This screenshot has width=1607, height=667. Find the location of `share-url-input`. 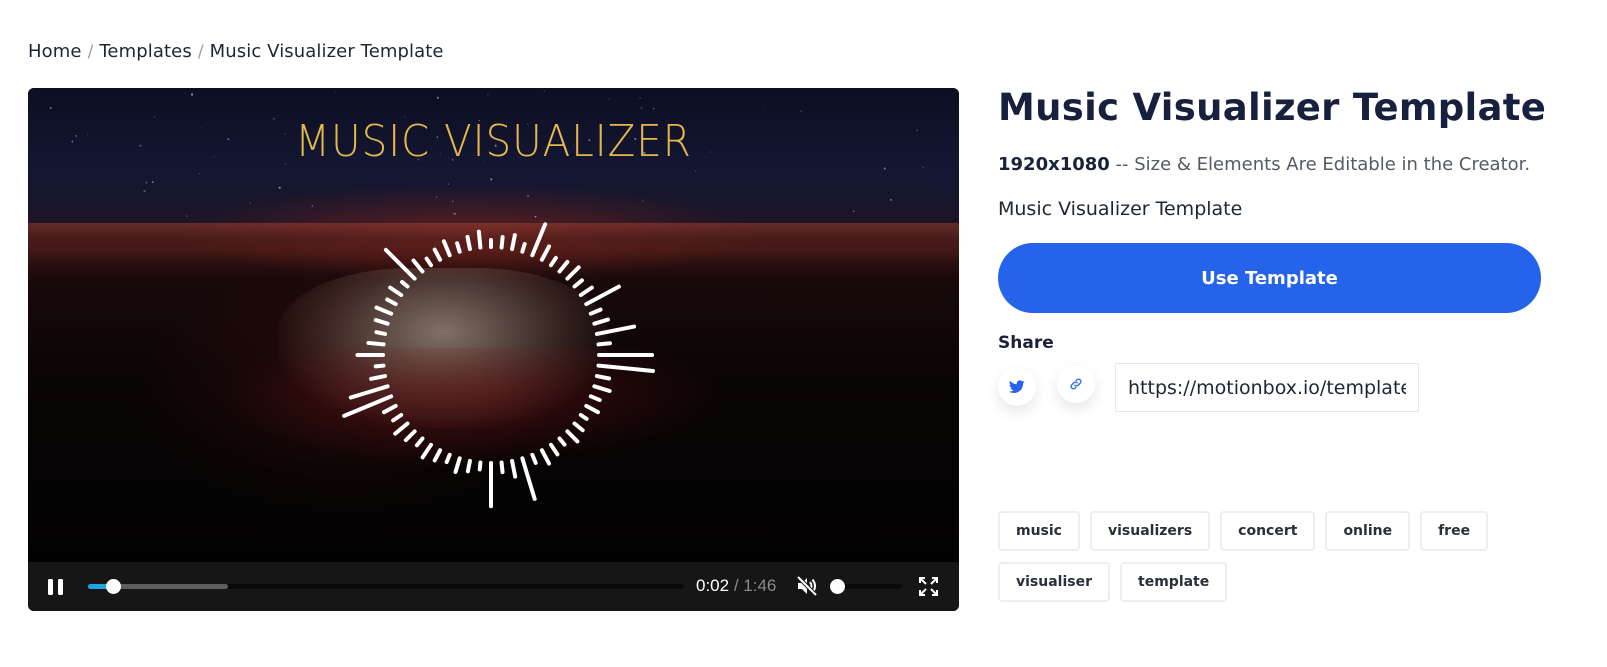

share-url-input is located at coordinates (1267, 387).